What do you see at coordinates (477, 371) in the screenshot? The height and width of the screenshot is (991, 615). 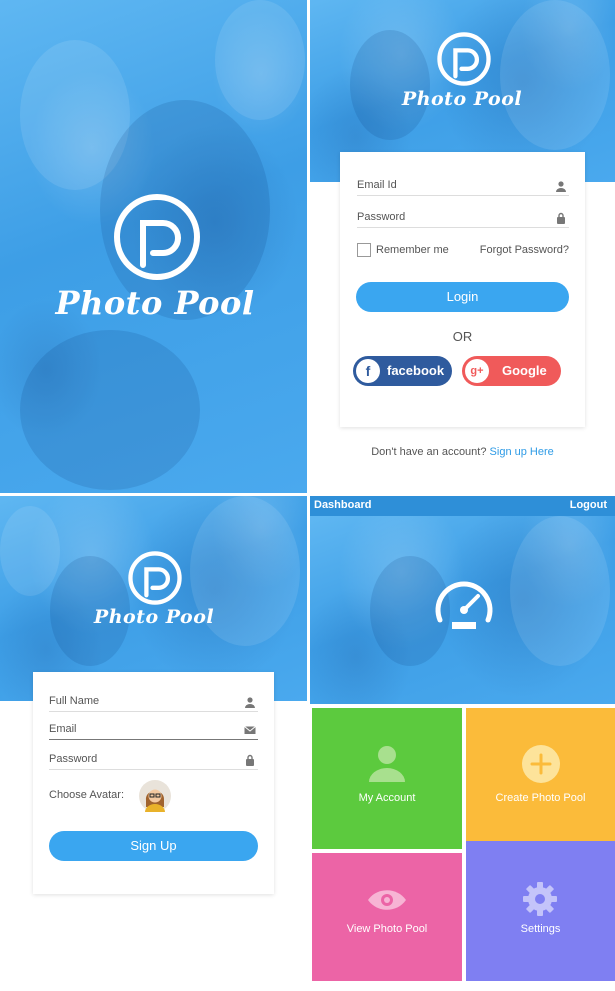 I see `google-plus-icon: g+` at bounding box center [477, 371].